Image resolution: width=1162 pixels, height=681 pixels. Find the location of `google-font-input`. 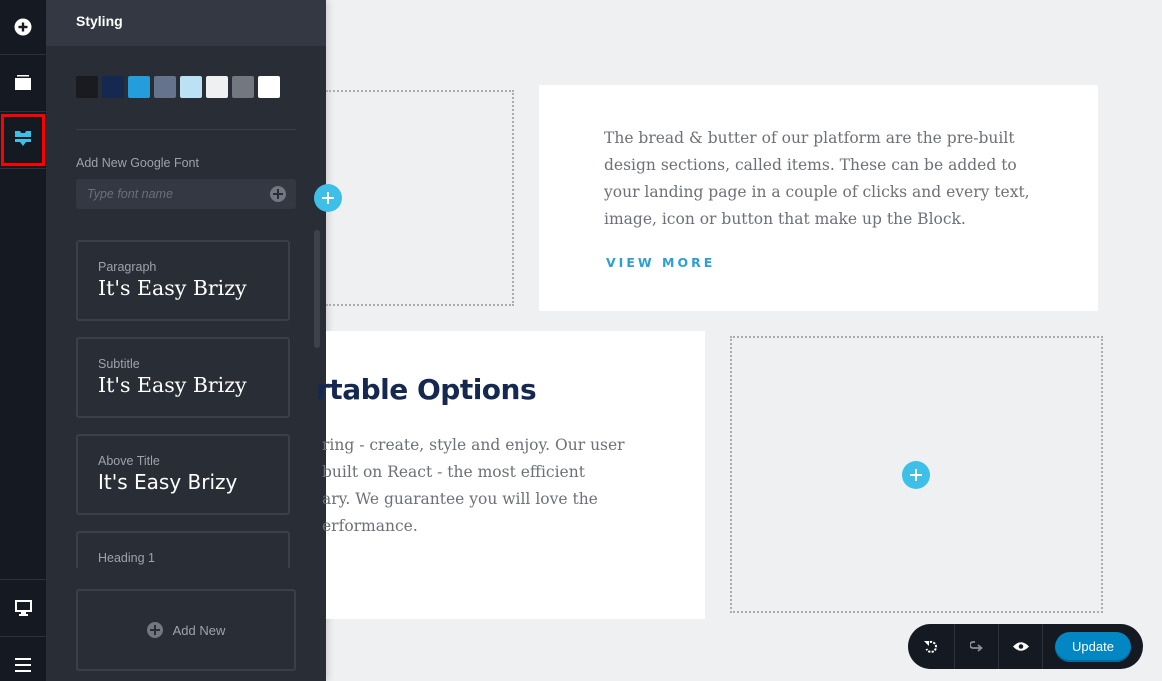

google-font-input is located at coordinates (186, 194).